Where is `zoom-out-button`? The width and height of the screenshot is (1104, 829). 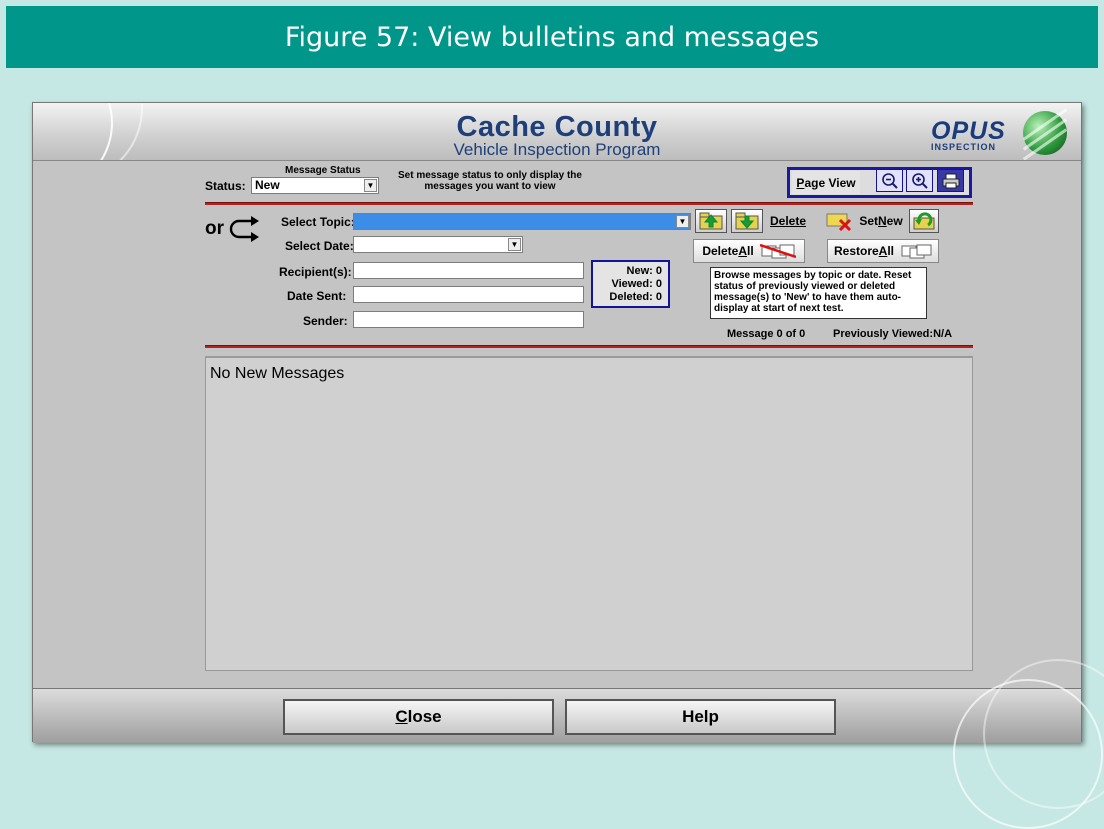
zoom-out-button is located at coordinates (889, 180).